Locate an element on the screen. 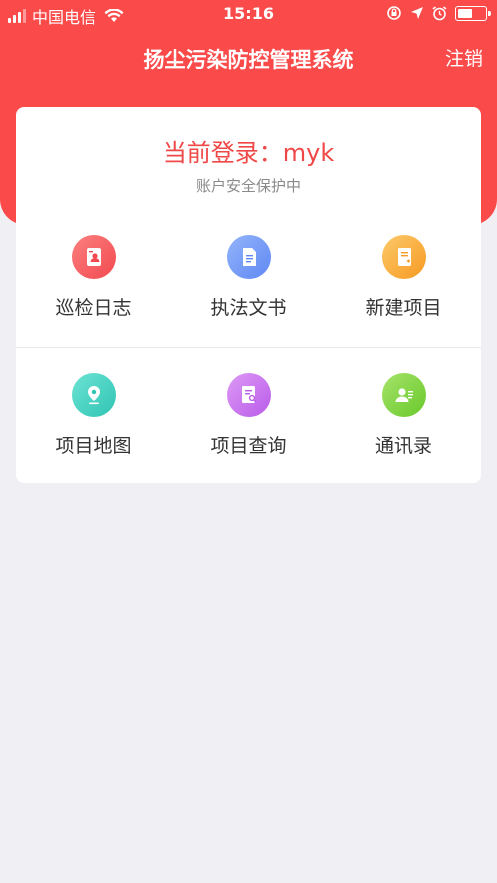 This screenshot has width=497, height=883. new-project-icon is located at coordinates (403, 257).